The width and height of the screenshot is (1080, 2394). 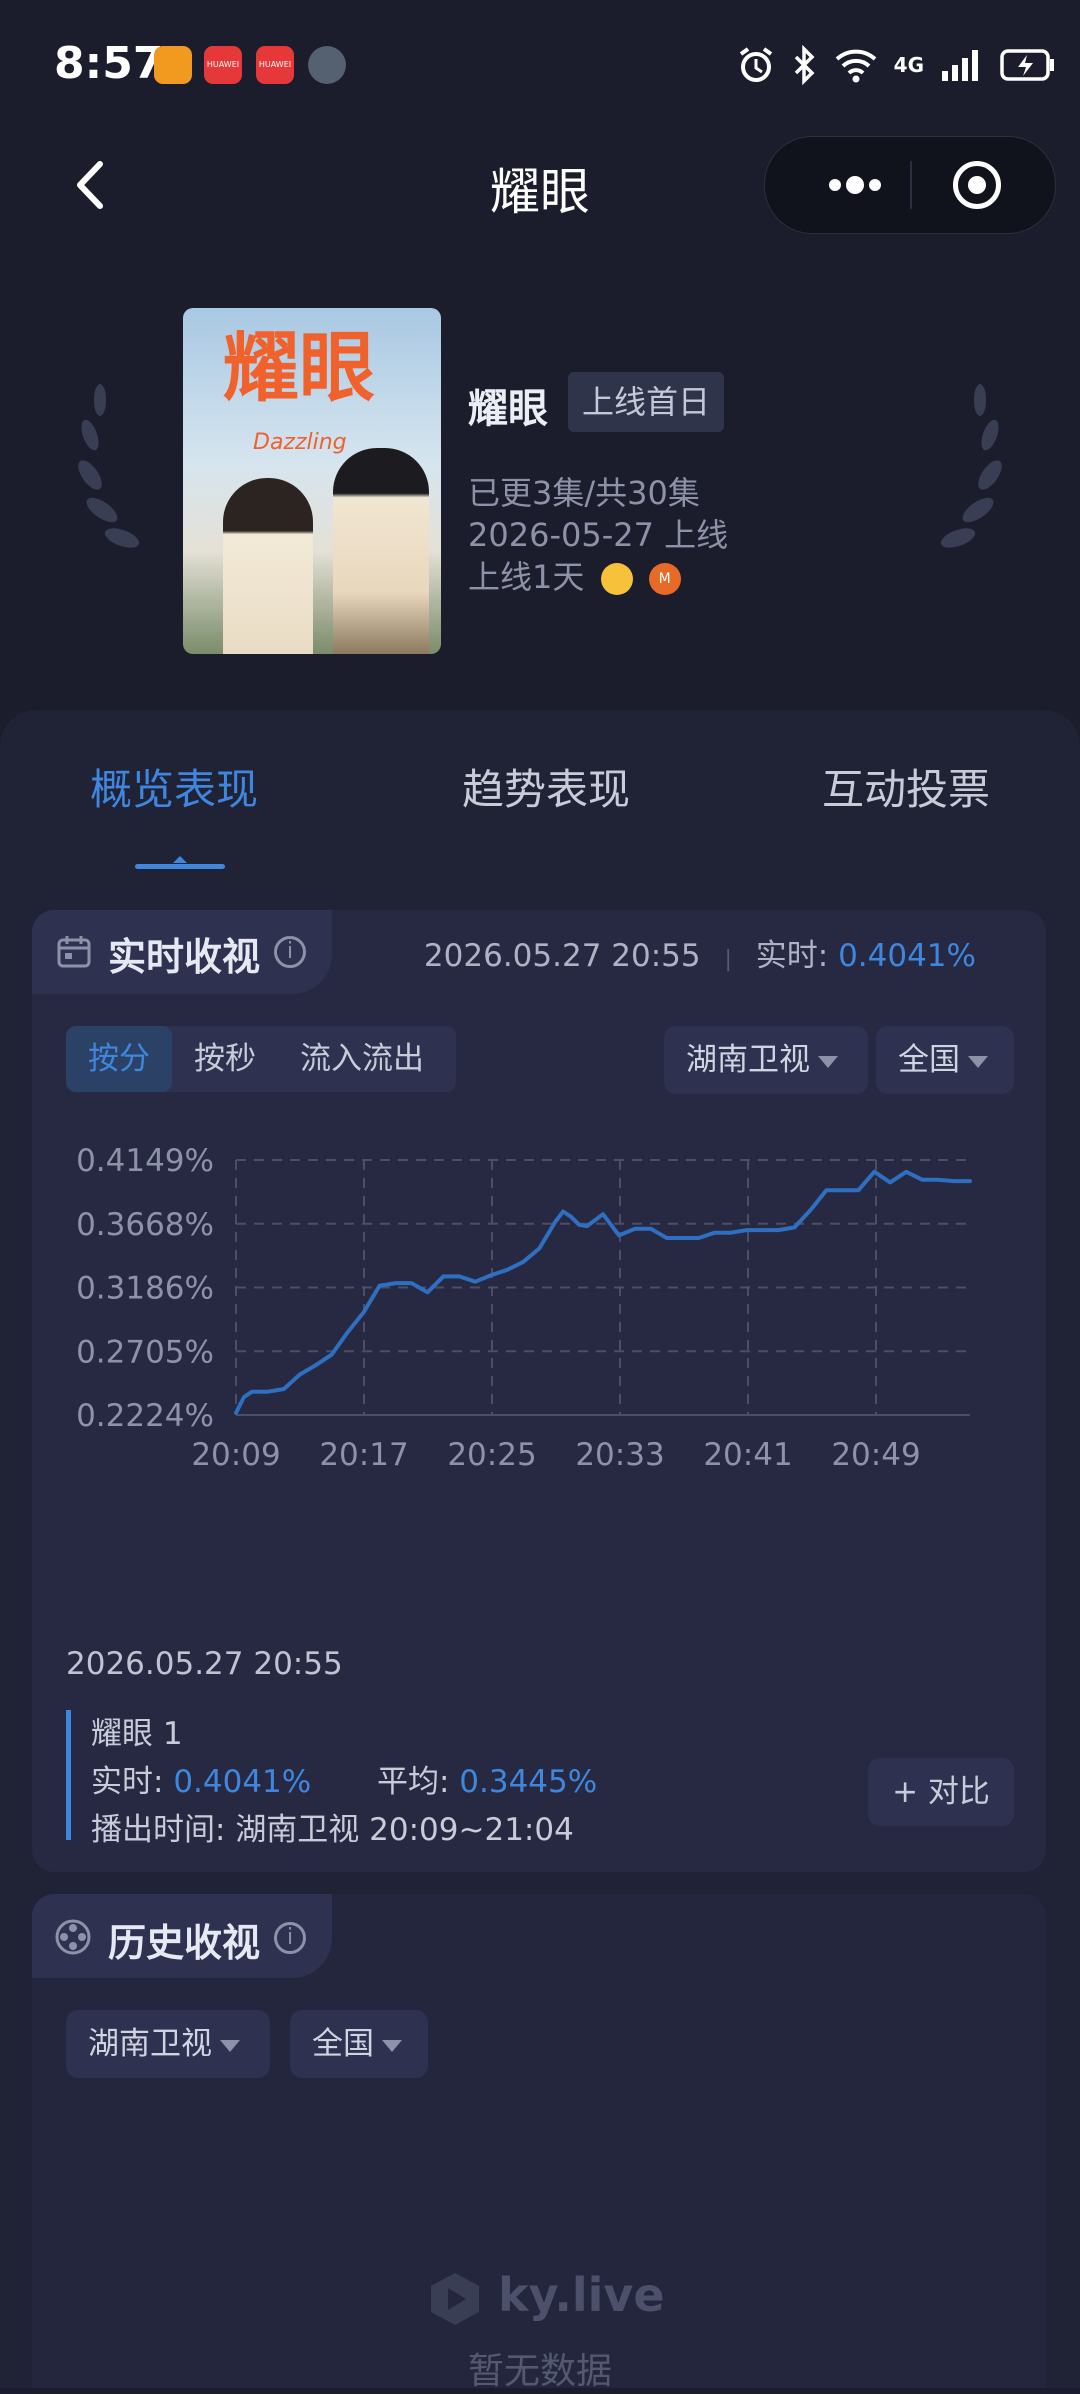 What do you see at coordinates (875, 1455) in the screenshot?
I see `x-tick-label: 20:49` at bounding box center [875, 1455].